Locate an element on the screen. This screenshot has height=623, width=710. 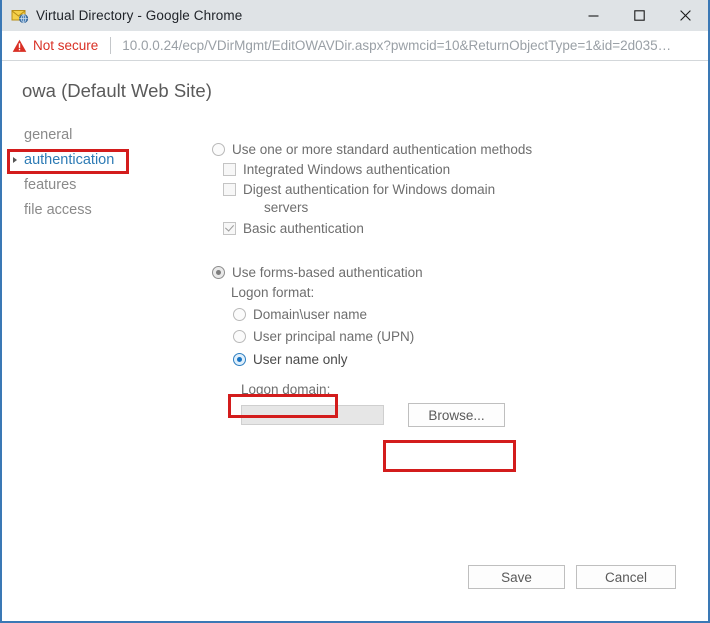
caret-right-icon is located at coordinates (15, 160).